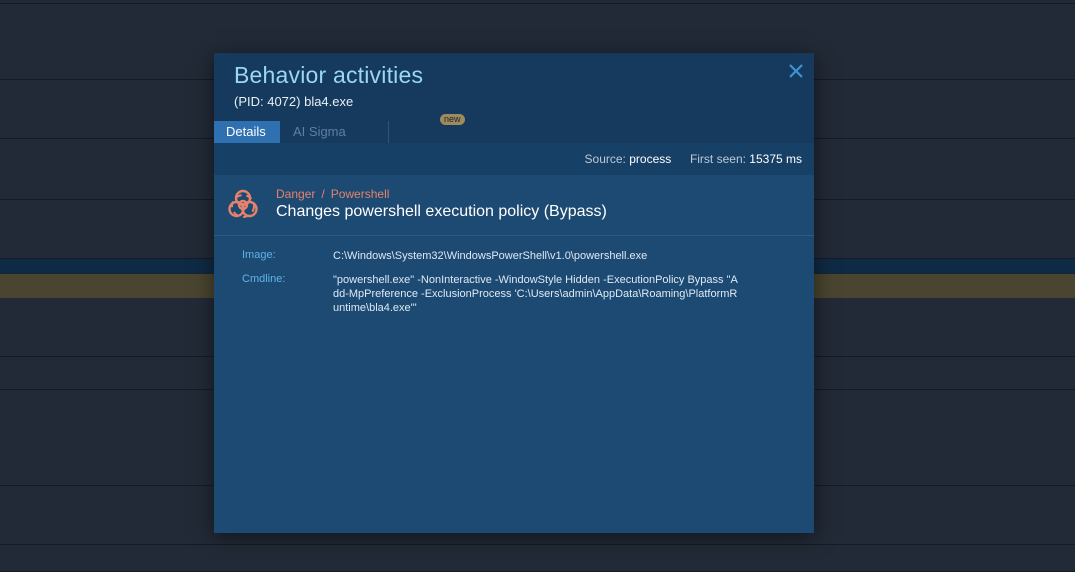 Image resolution: width=1075 pixels, height=572 pixels. I want to click on alert-category: Danger / Powershell, so click(332, 194).